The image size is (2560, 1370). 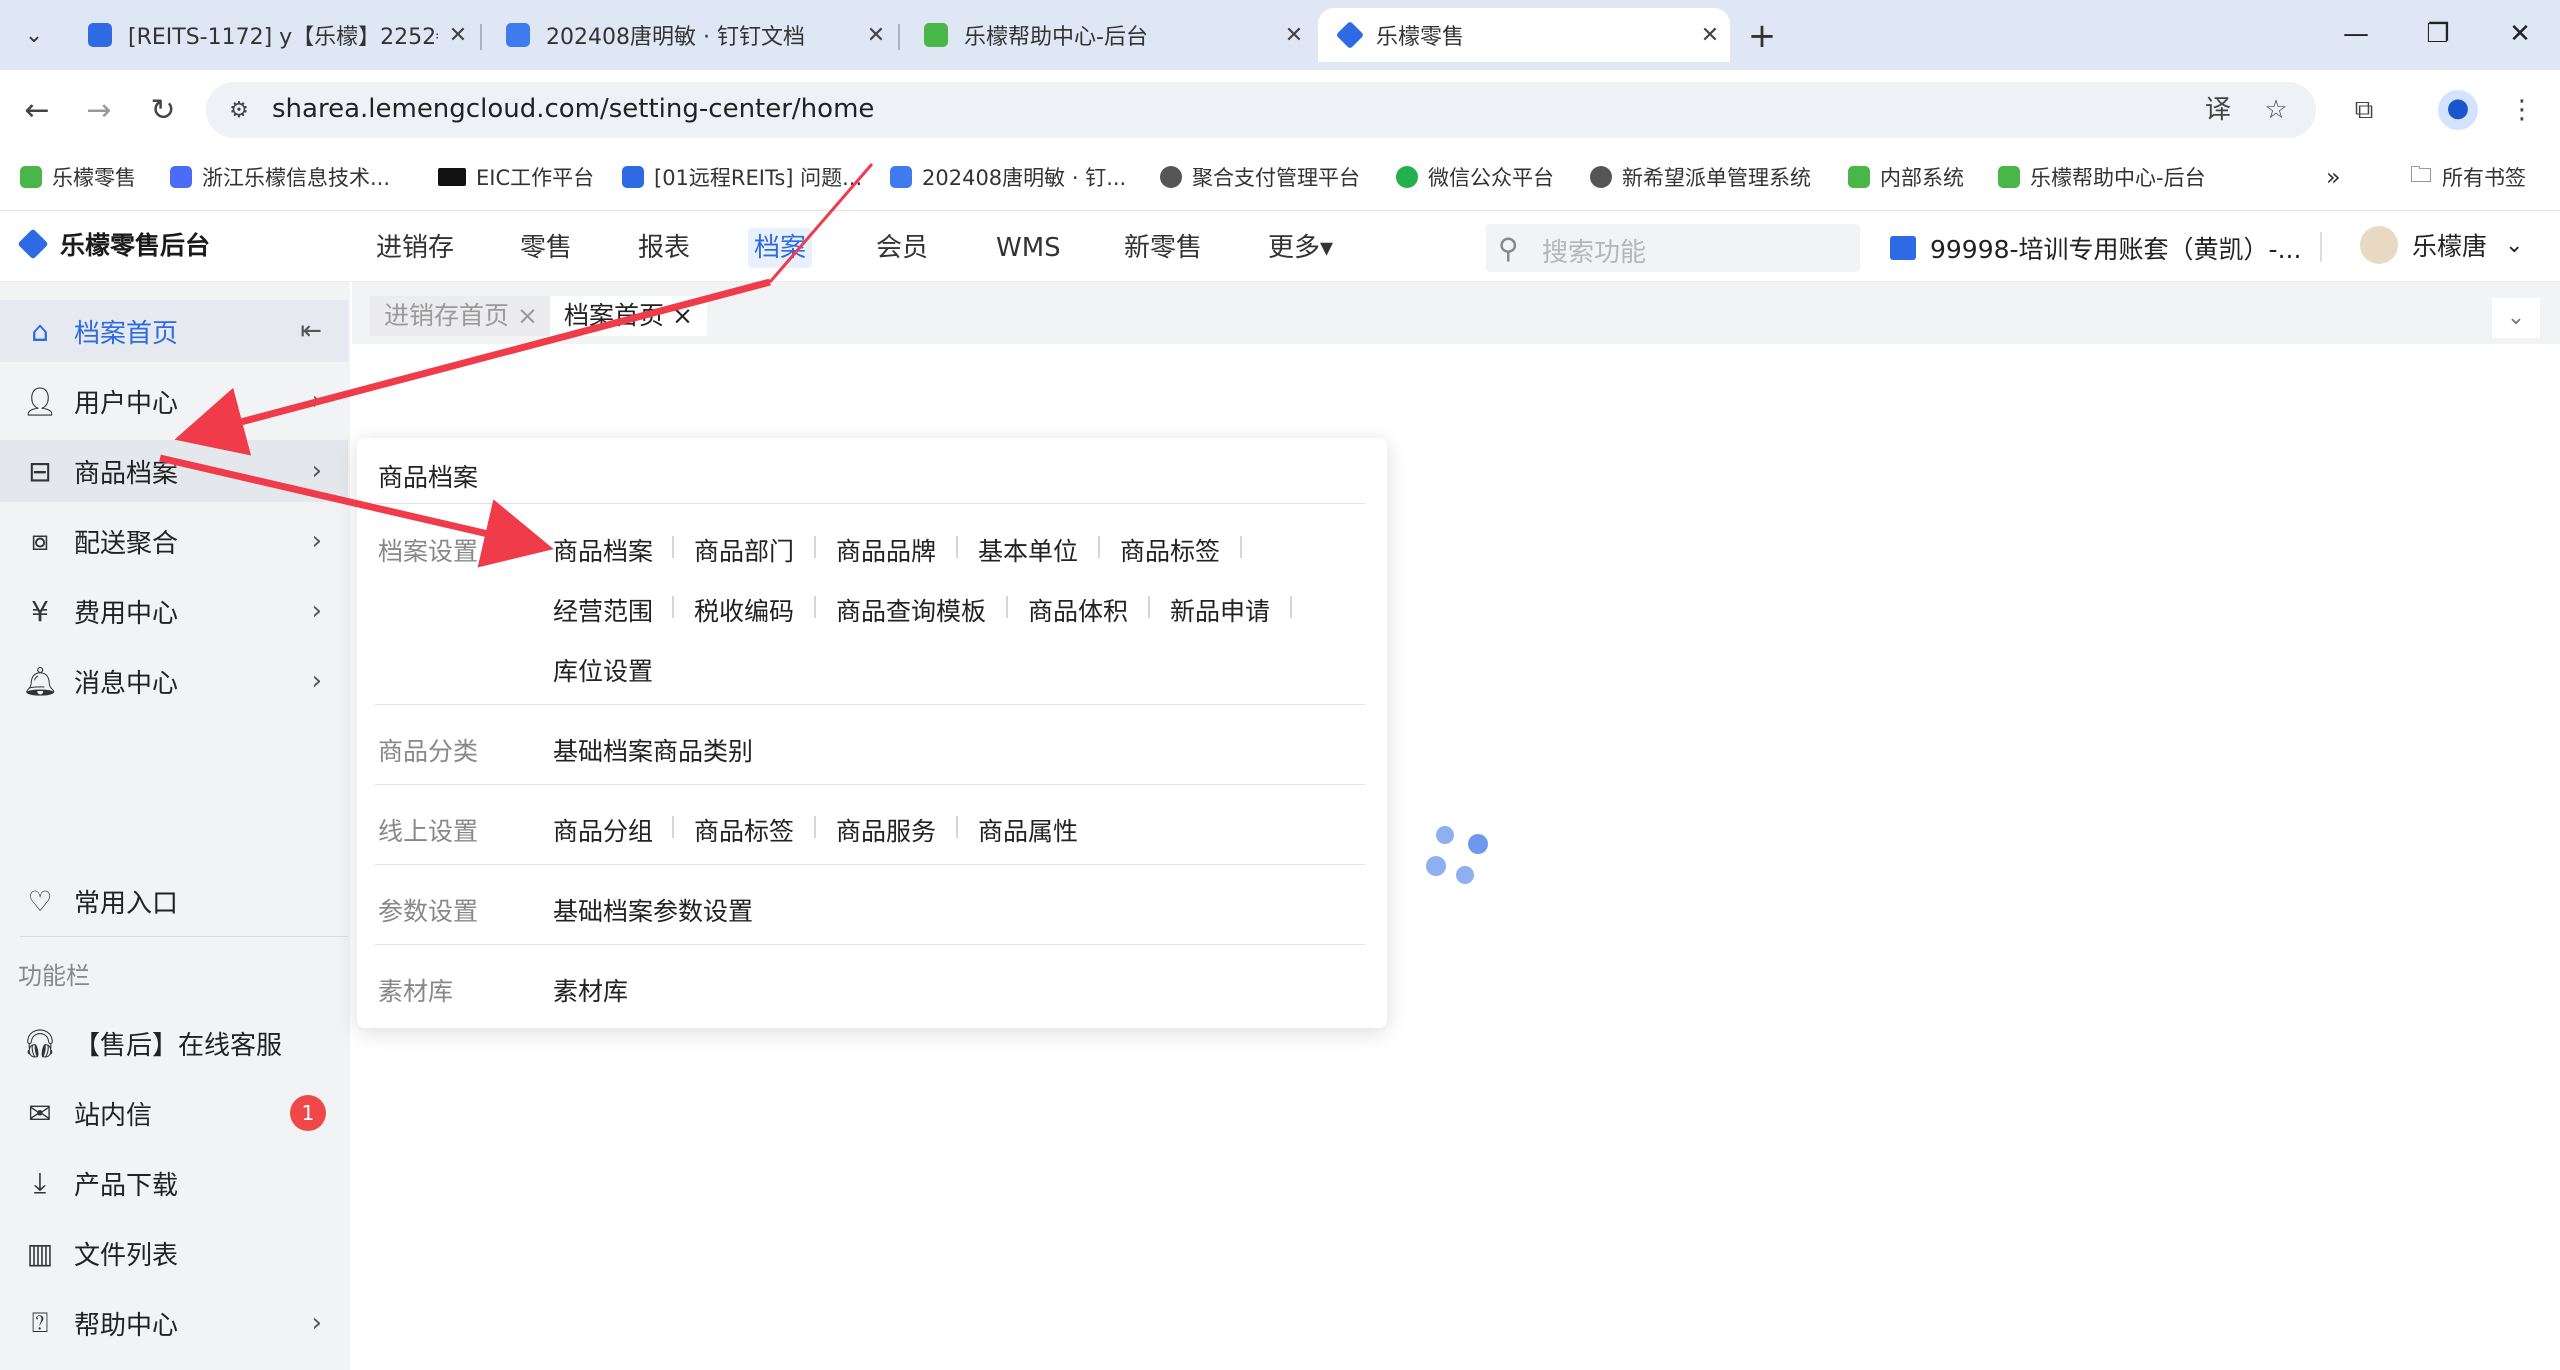 What do you see at coordinates (472, 367) in the screenshot?
I see `annotation-arrow-to-sidebar` at bounding box center [472, 367].